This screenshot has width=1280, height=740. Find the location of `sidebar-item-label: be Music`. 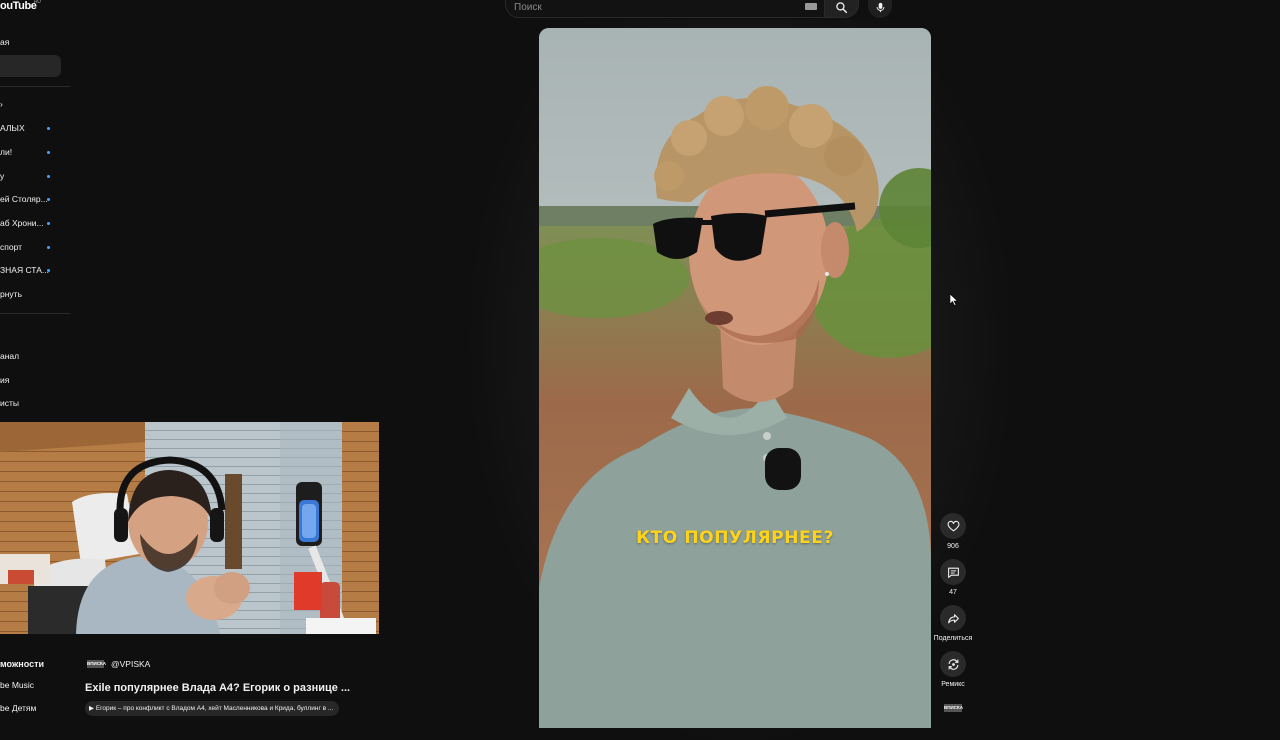

sidebar-item-label: be Music is located at coordinates (17, 685).